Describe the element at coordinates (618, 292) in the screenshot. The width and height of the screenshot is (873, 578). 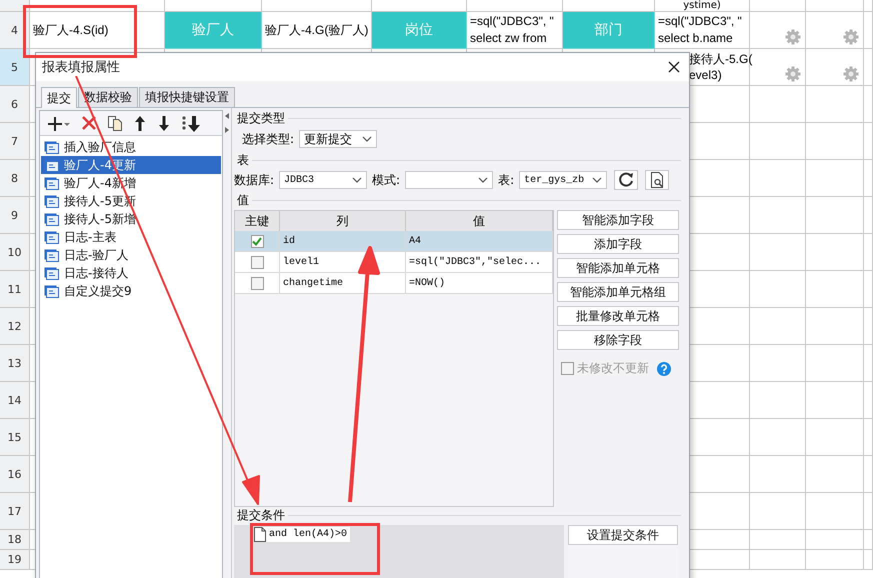
I see `action-button: 智能添加单元格组` at that location.